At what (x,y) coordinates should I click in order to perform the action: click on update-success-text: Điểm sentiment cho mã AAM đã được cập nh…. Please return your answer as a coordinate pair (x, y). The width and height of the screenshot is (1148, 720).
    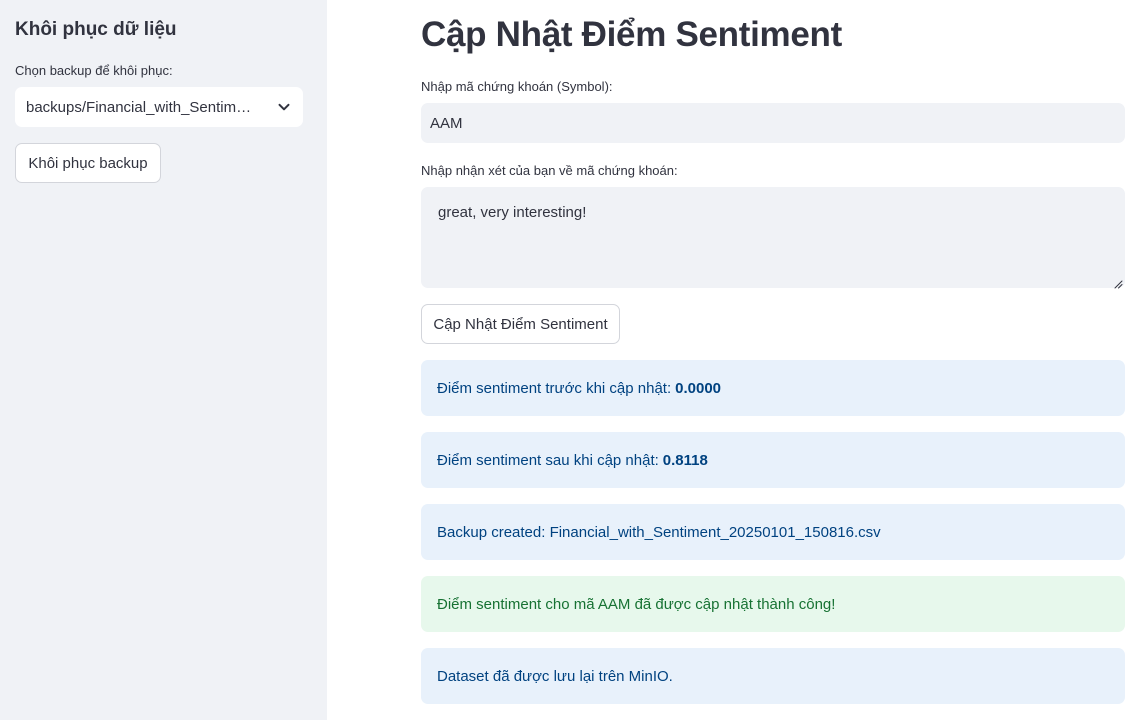
    Looking at the image, I should click on (636, 604).